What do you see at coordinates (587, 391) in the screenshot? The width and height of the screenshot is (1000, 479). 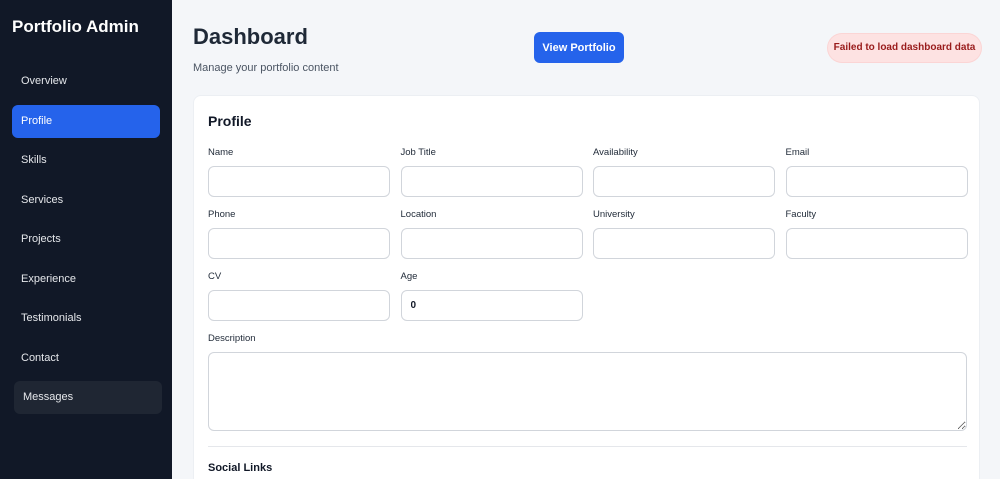 I see `description-textarea` at bounding box center [587, 391].